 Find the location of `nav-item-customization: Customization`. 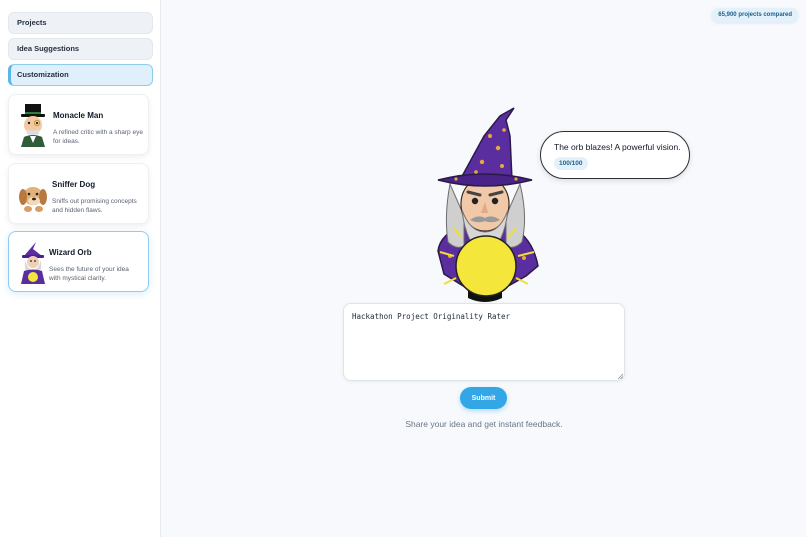

nav-item-customization: Customization is located at coordinates (80, 75).